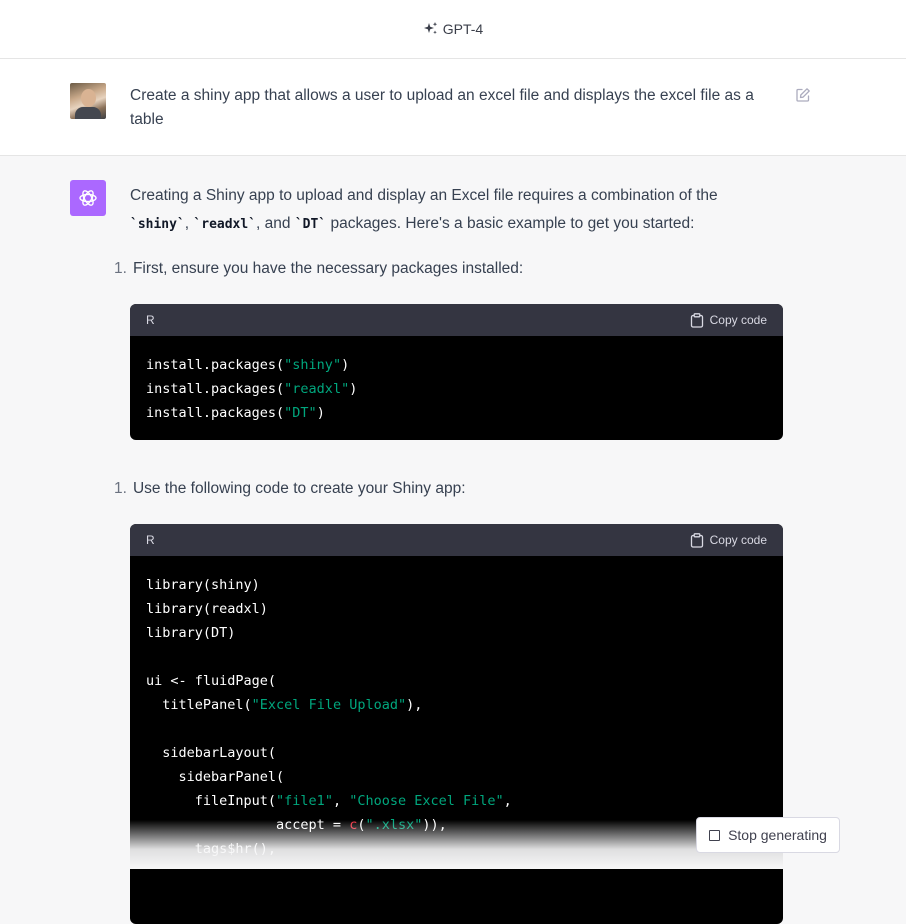  I want to click on code-line: library(DT), so click(456, 633).